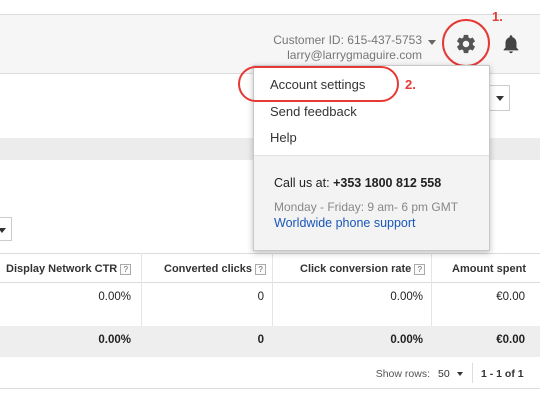 The width and height of the screenshot is (540, 414). What do you see at coordinates (363, 269) in the screenshot?
I see `header-click-conversion-rate: Click conversion rate?` at bounding box center [363, 269].